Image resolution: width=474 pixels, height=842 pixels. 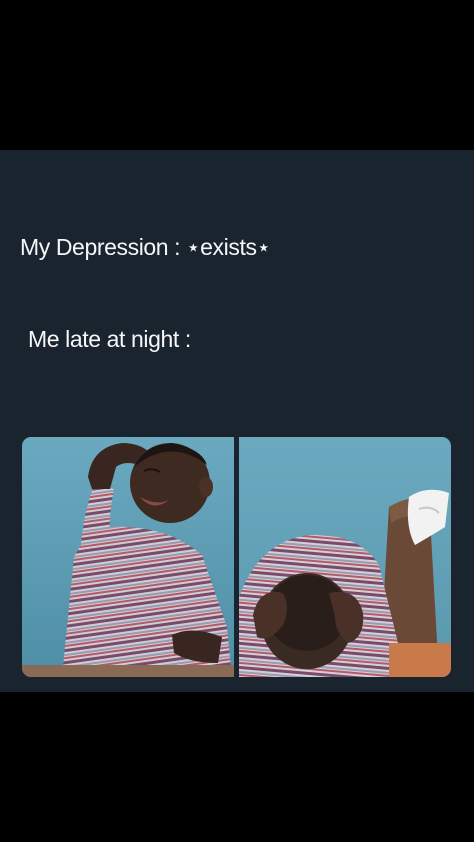 What do you see at coordinates (128, 557) in the screenshot?
I see `crying-boy-holding-head-image` at bounding box center [128, 557].